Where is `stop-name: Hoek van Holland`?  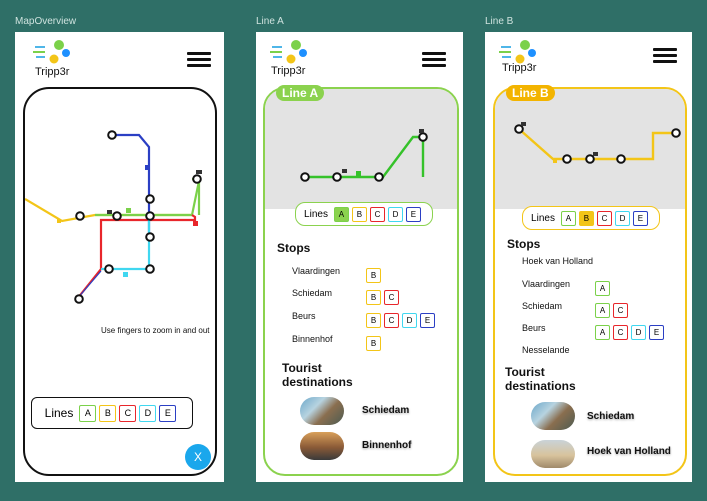
stop-name: Hoek van Holland is located at coordinates (557, 261).